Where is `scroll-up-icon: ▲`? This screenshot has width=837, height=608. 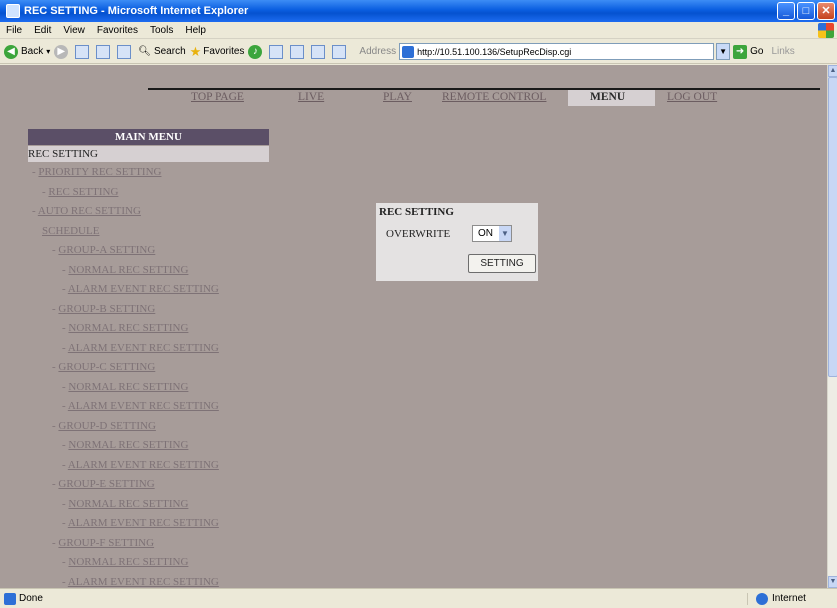 scroll-up-icon: ▲ is located at coordinates (832, 71).